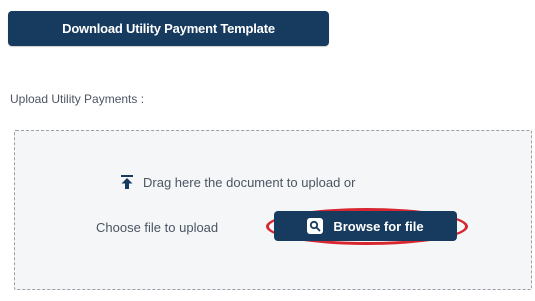 This screenshot has width=535, height=301. I want to click on drag-instruction: Drag here the document to upload or, so click(237, 182).